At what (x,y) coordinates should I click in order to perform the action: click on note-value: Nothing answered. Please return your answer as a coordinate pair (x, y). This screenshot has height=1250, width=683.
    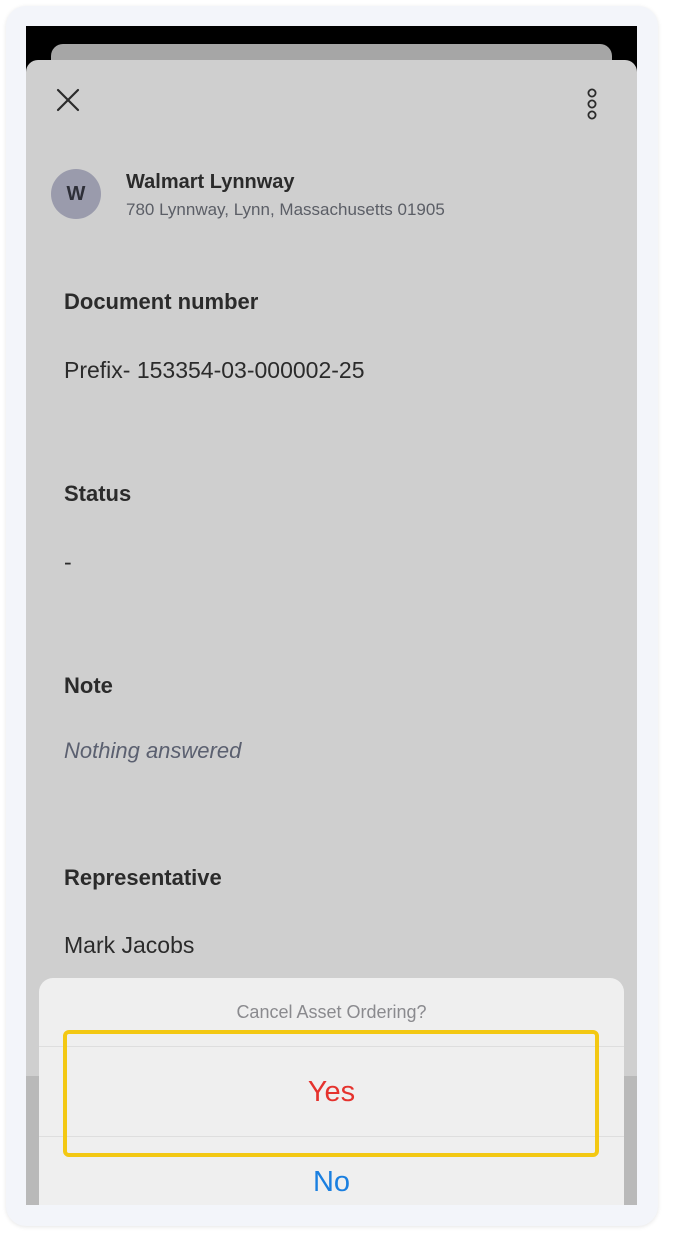
    Looking at the image, I should click on (153, 750).